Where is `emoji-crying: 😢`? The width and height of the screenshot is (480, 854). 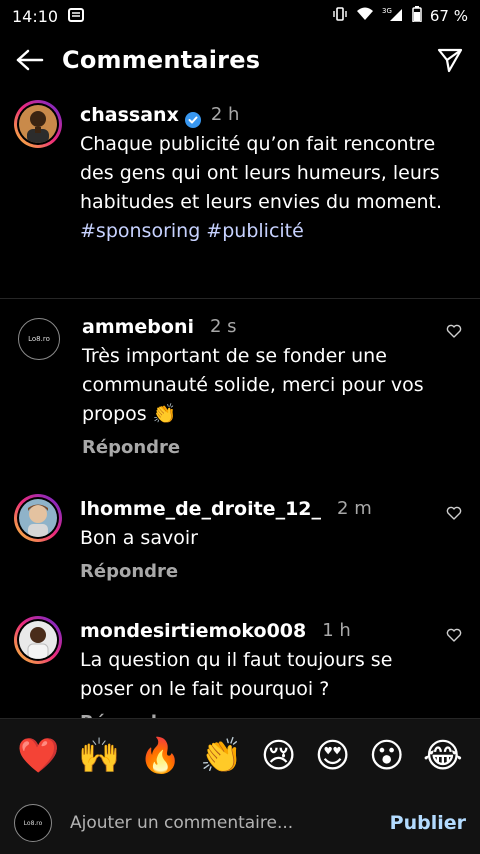
emoji-crying: 😢 is located at coordinates (278, 756).